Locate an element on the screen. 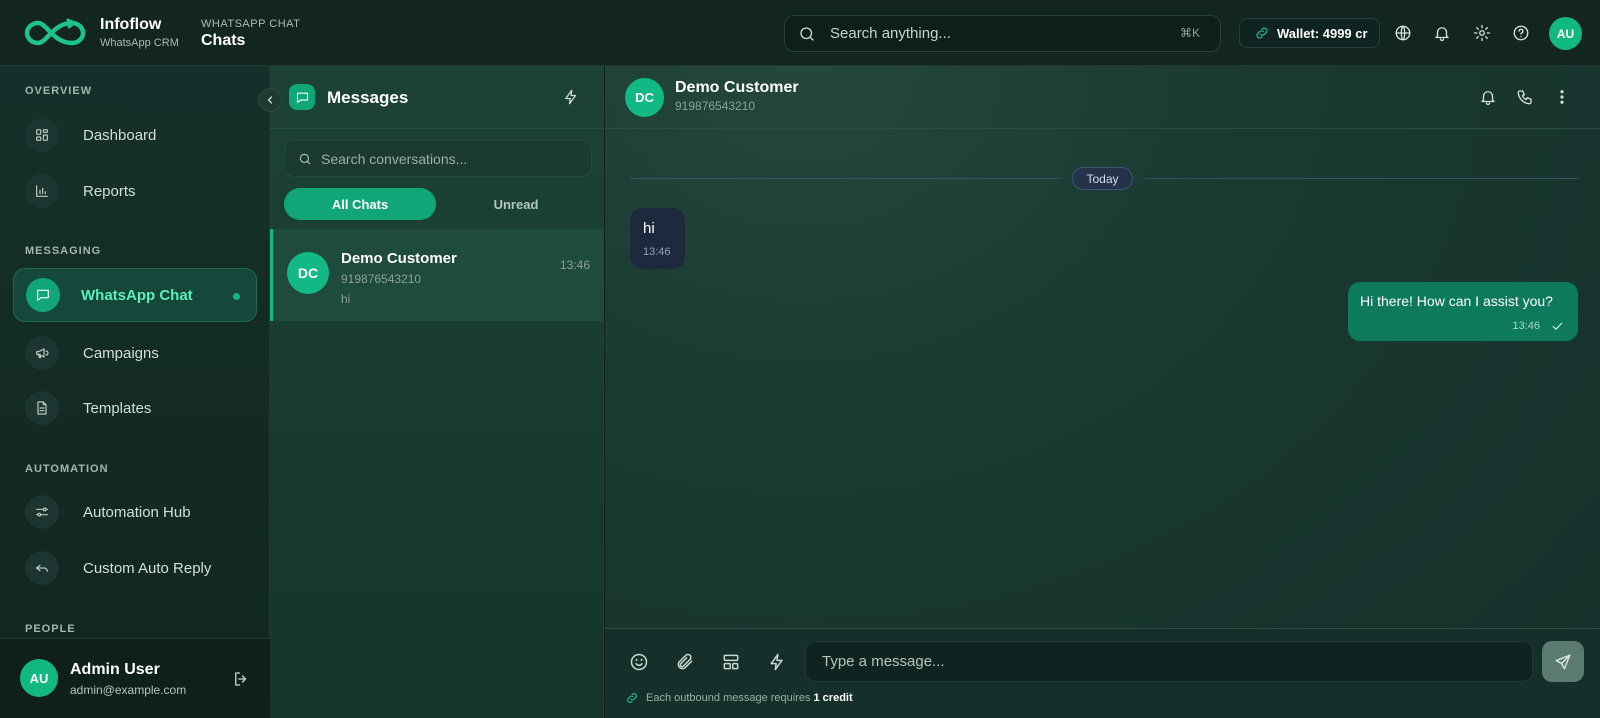  infinity-logo-icon is located at coordinates (55, 33).